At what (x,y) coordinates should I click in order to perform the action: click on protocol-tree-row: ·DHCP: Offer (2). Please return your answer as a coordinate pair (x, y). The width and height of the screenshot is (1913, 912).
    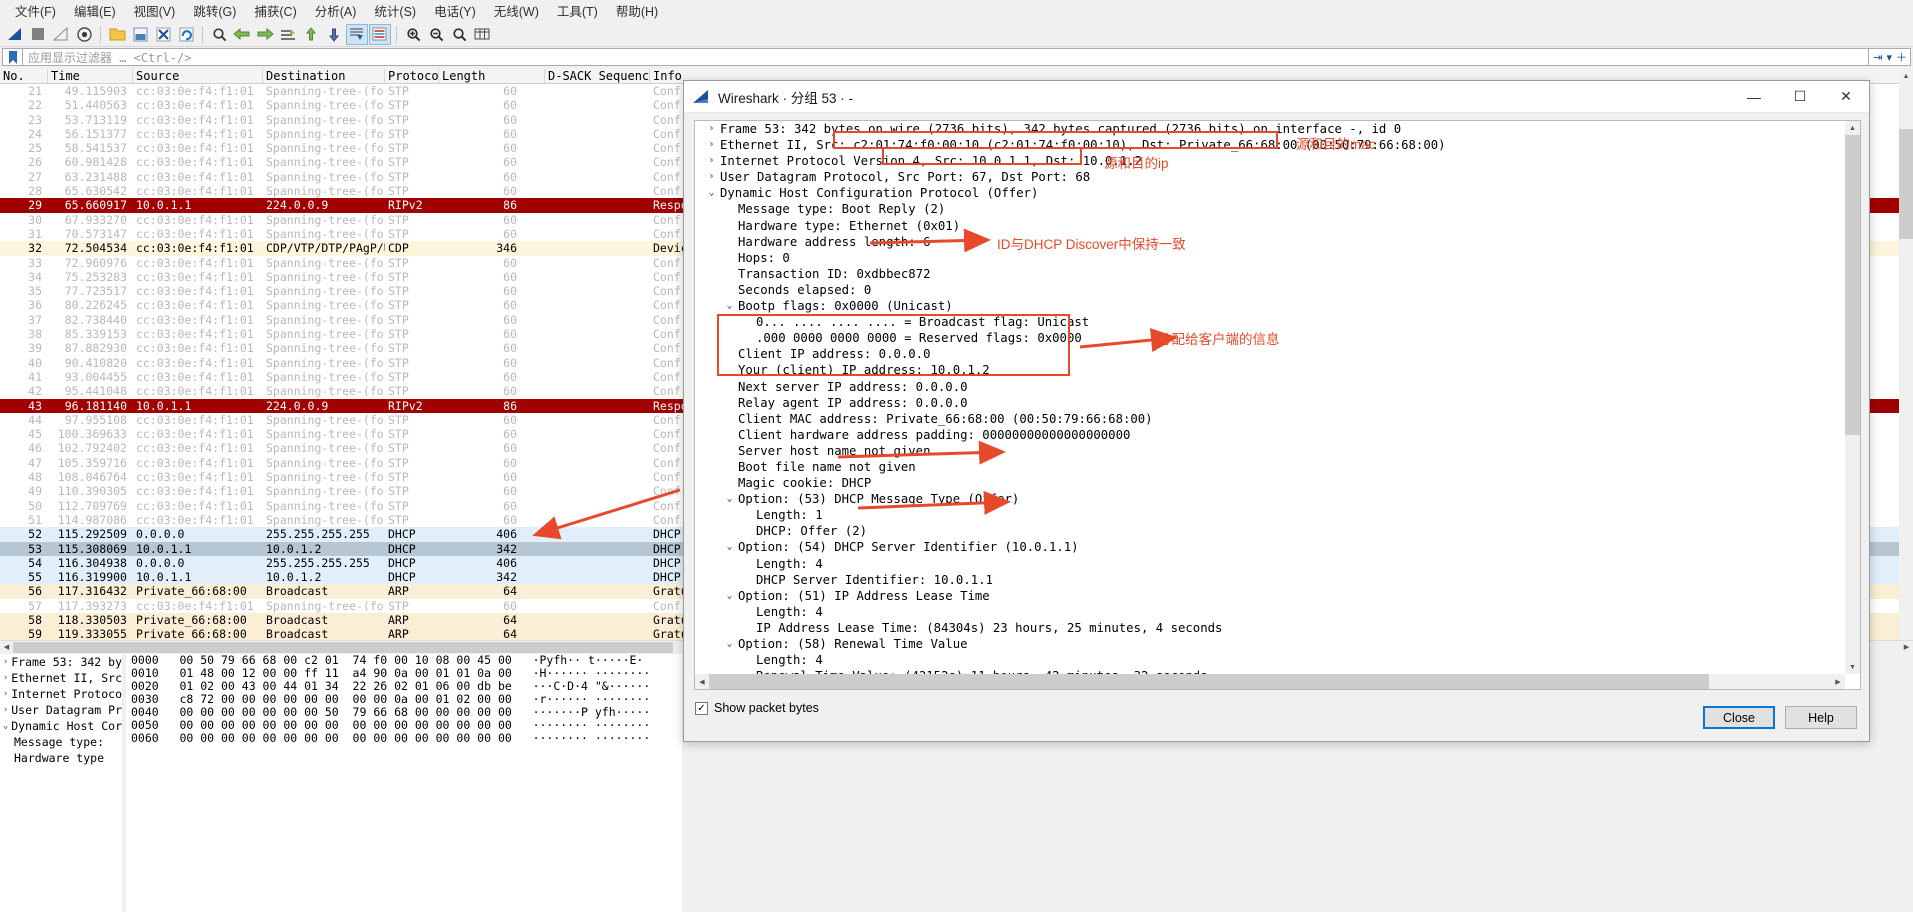
    Looking at the image, I should click on (1270, 531).